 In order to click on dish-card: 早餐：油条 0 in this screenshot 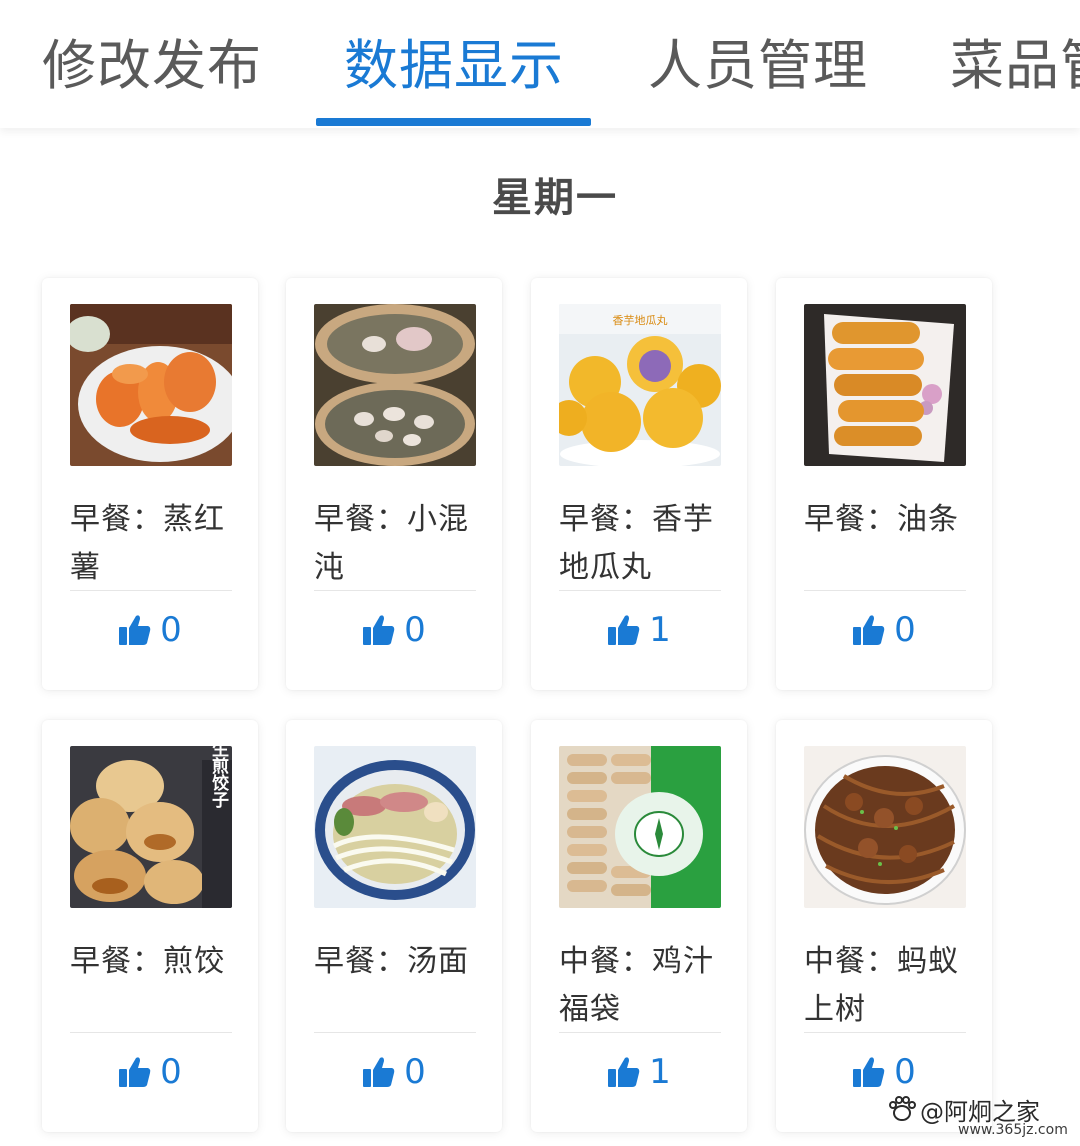, I will do `click(884, 484)`.